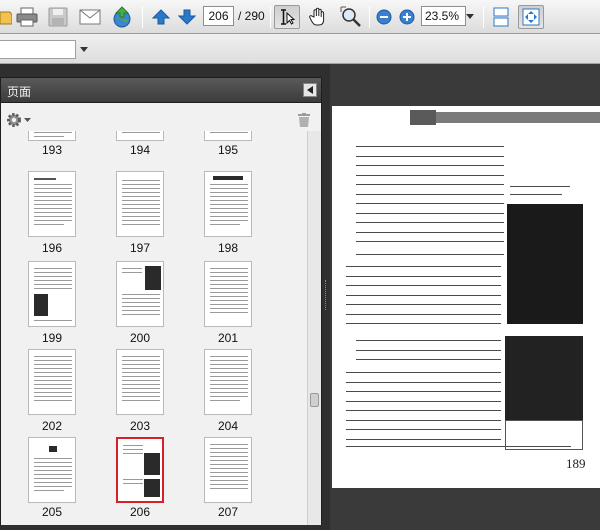 The height and width of the screenshot is (530, 600). Describe the element at coordinates (228, 426) in the screenshot. I see `page-thumbnail-label: 204` at that location.